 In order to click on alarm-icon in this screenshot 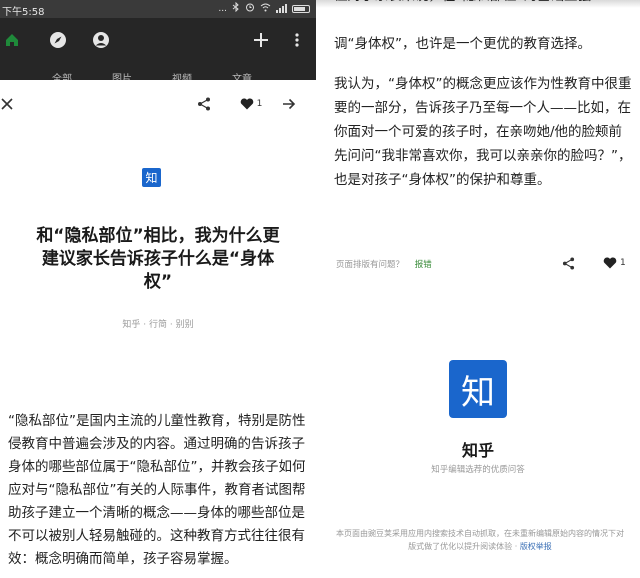, I will do `click(250, 8)`.